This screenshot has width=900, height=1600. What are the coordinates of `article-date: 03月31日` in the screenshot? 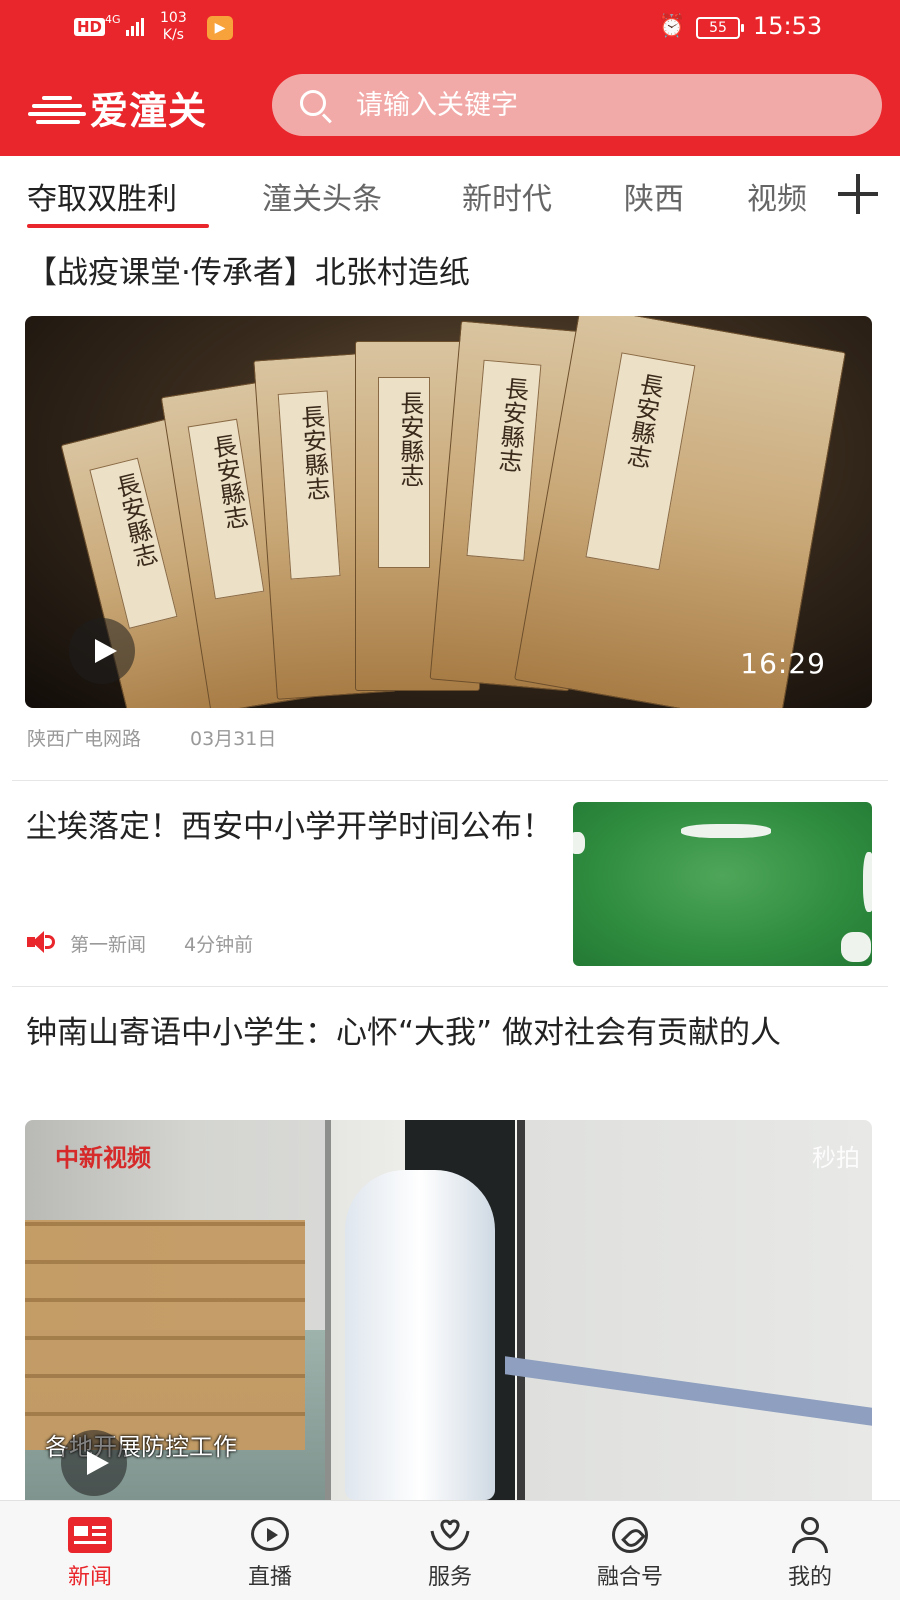 It's located at (233, 739).